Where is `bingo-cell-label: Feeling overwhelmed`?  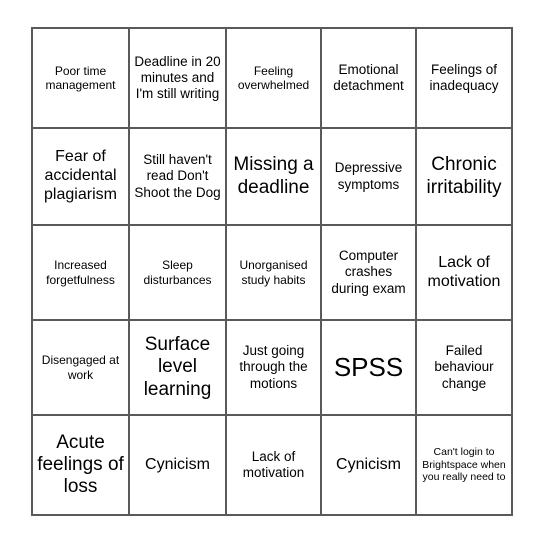
bingo-cell-label: Feeling overwhelmed is located at coordinates (273, 77).